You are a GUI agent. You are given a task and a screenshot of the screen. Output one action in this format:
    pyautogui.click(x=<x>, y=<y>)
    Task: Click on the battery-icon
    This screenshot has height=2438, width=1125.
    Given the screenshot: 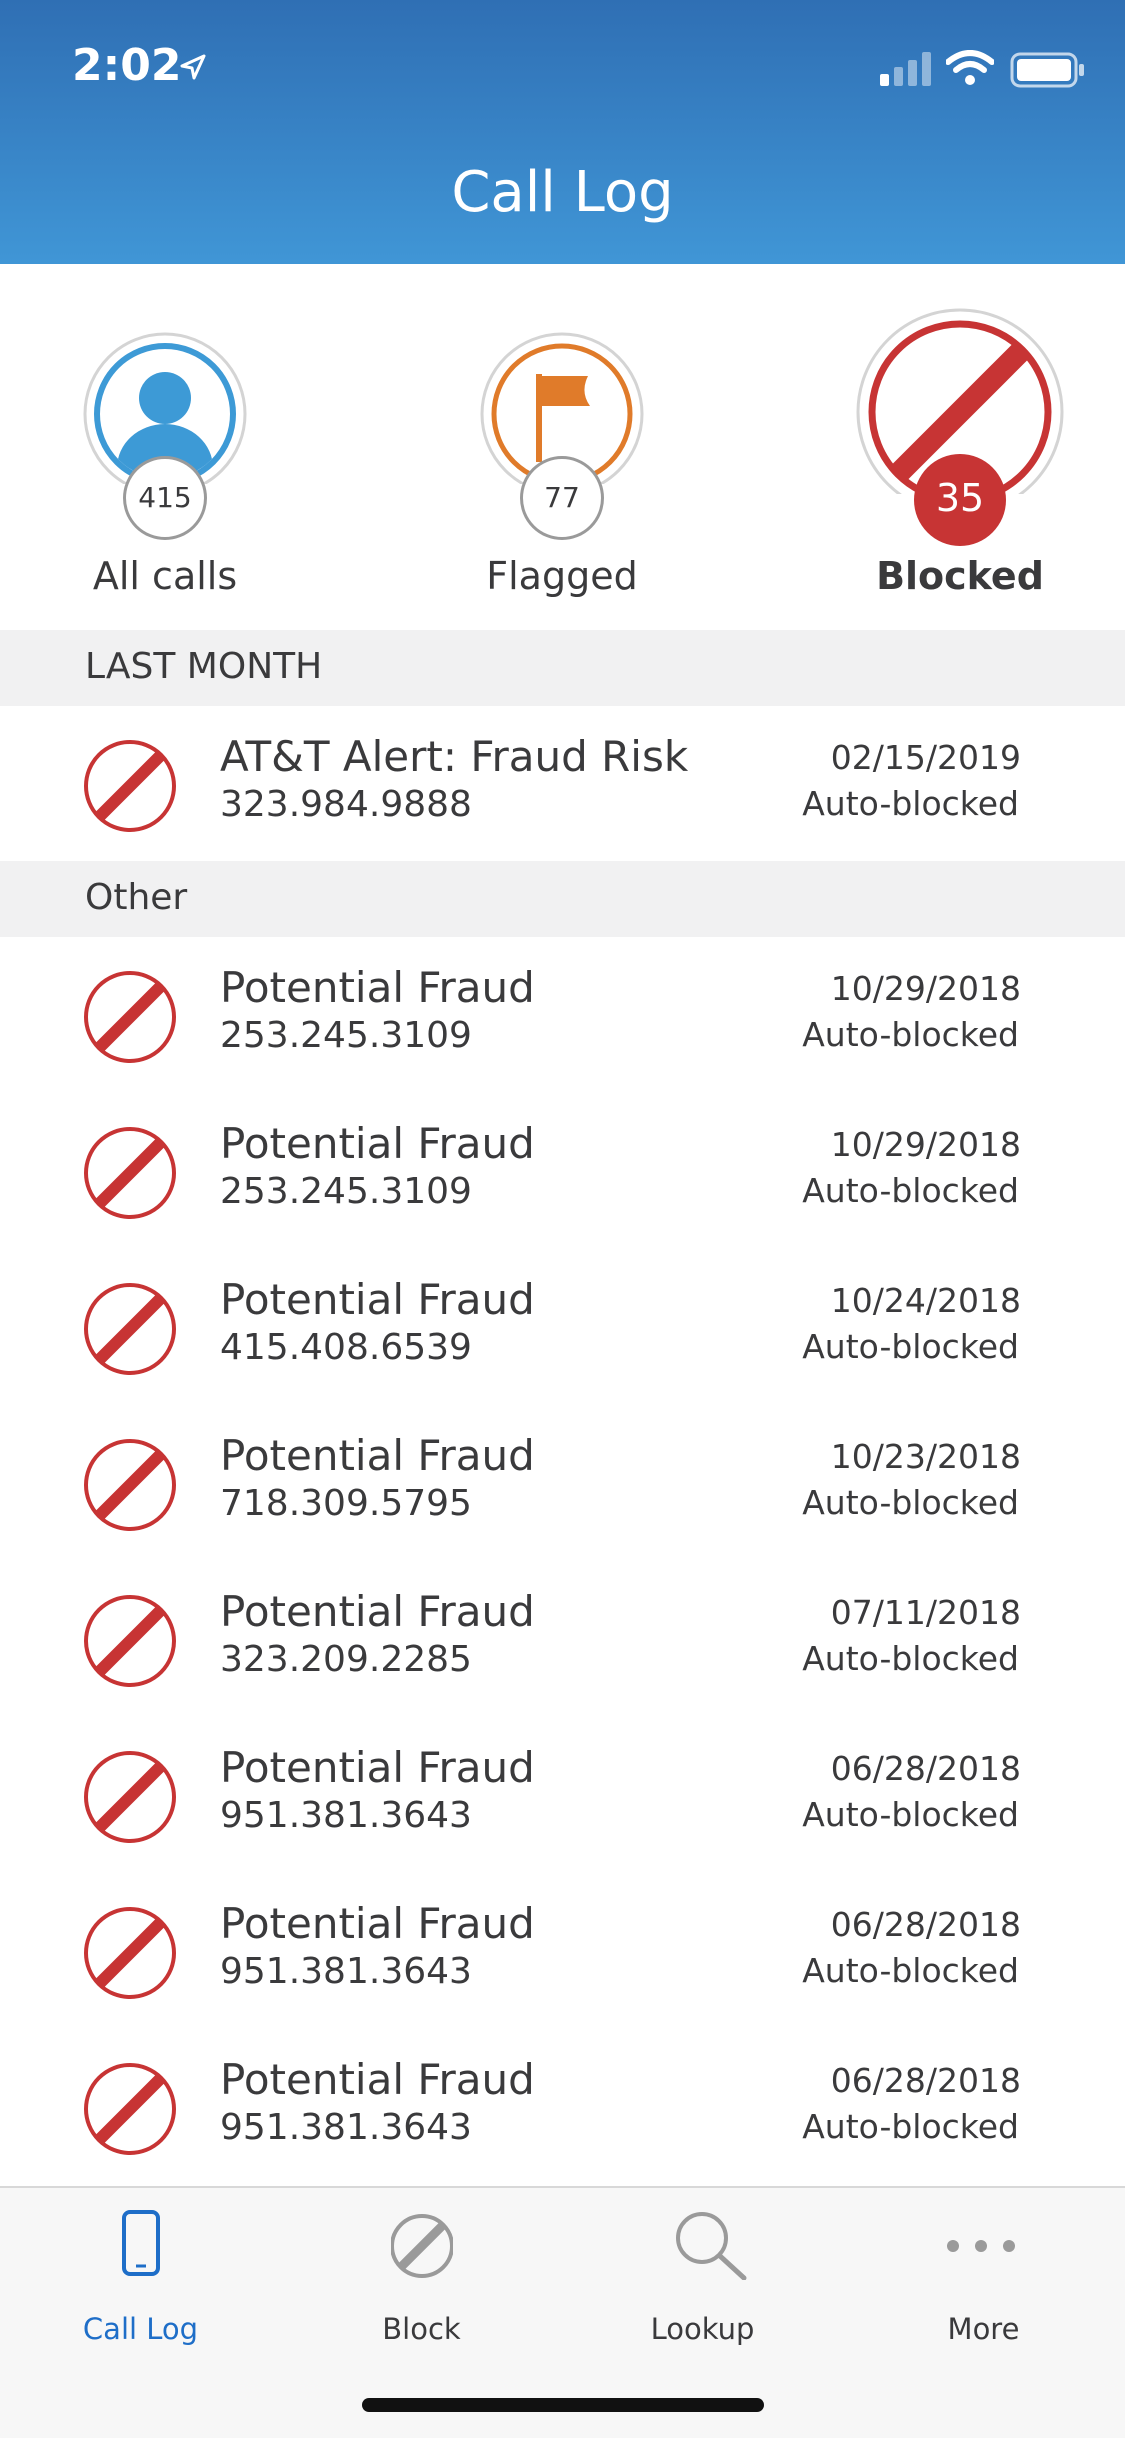 What is the action you would take?
    pyautogui.click(x=1047, y=70)
    